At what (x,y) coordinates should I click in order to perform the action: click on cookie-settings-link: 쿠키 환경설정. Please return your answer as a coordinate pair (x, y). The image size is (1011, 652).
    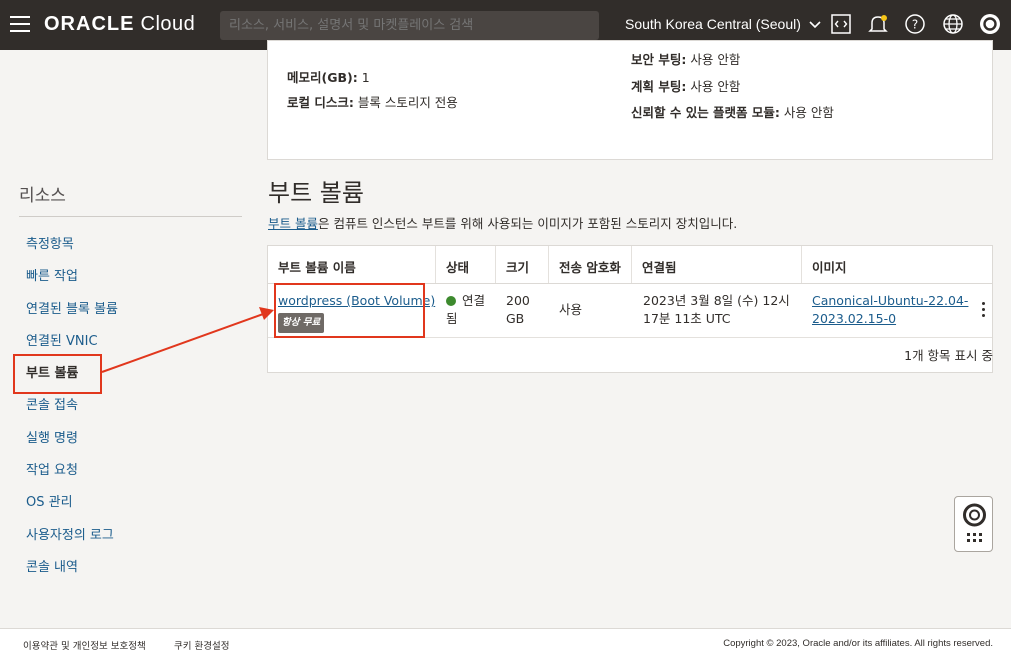
    Looking at the image, I should click on (201, 645).